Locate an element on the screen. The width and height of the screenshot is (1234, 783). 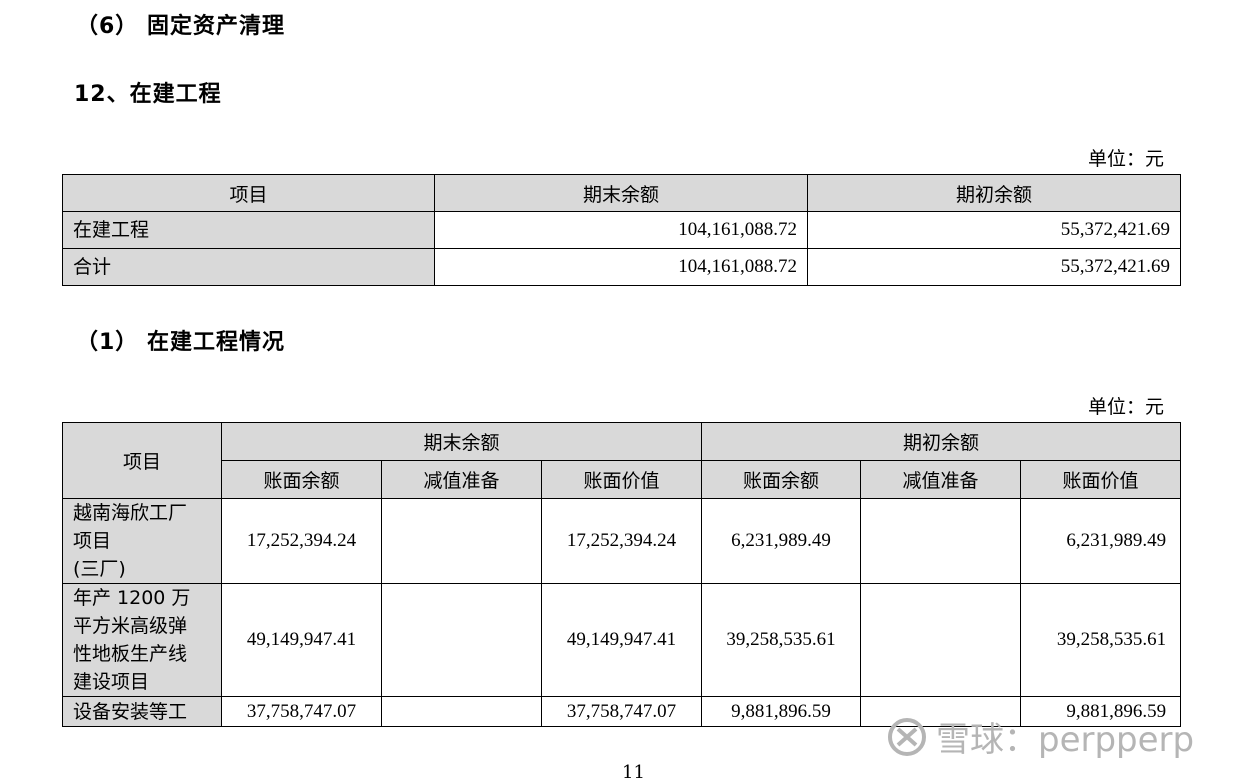
table-subheader-row: 账面余额 减值准备 账面价值 账面余额 减值准备 账面价值 is located at coordinates (622, 479).